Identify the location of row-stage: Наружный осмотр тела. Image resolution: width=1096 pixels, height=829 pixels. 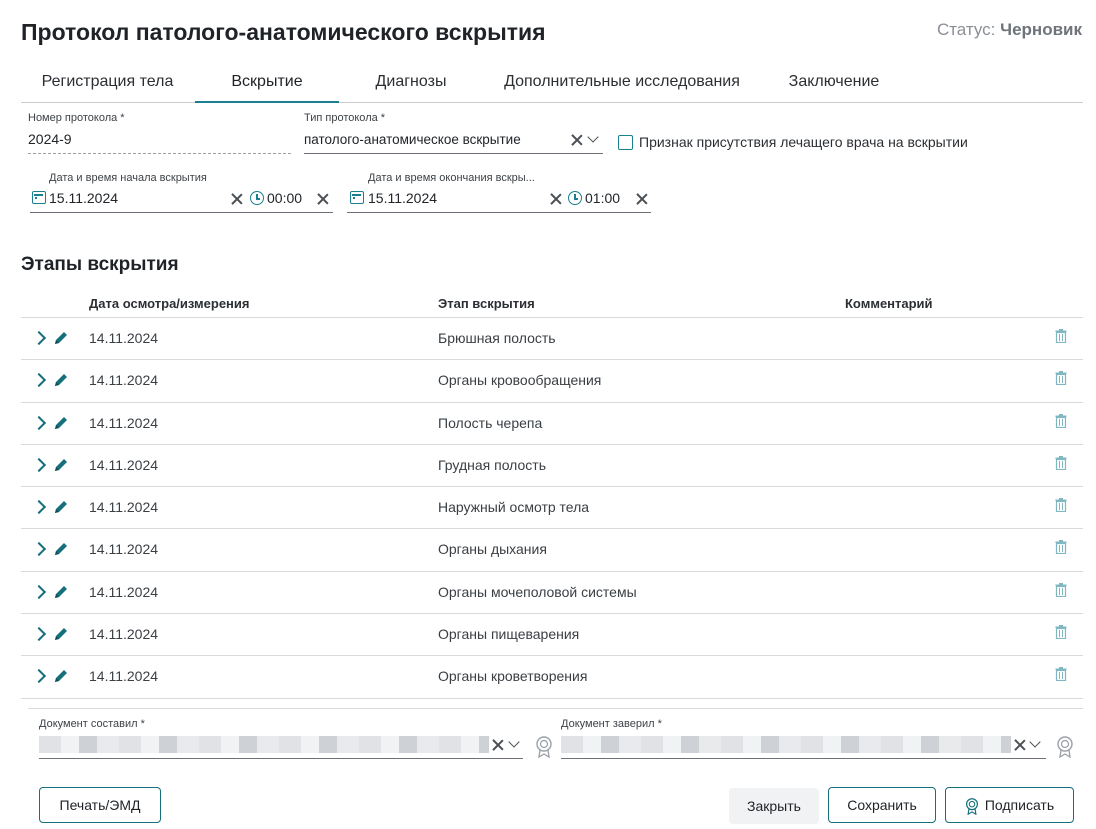
(514, 507).